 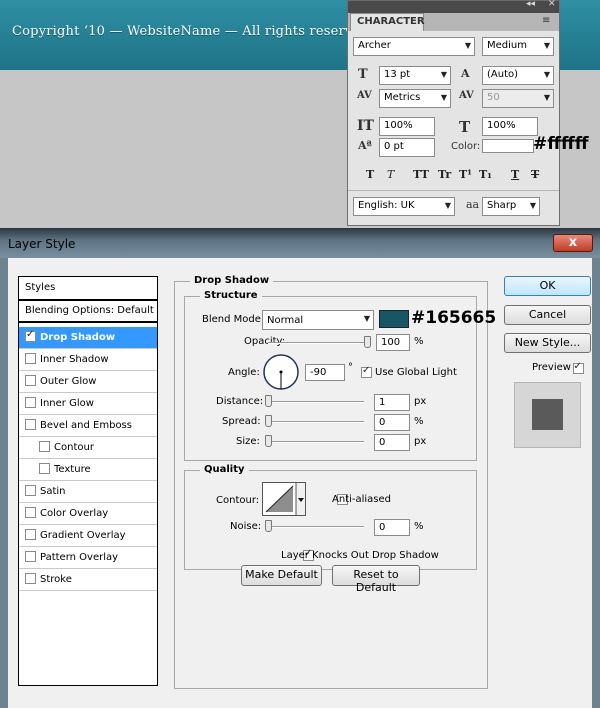 I want to click on angle-dial, so click(x=281, y=372).